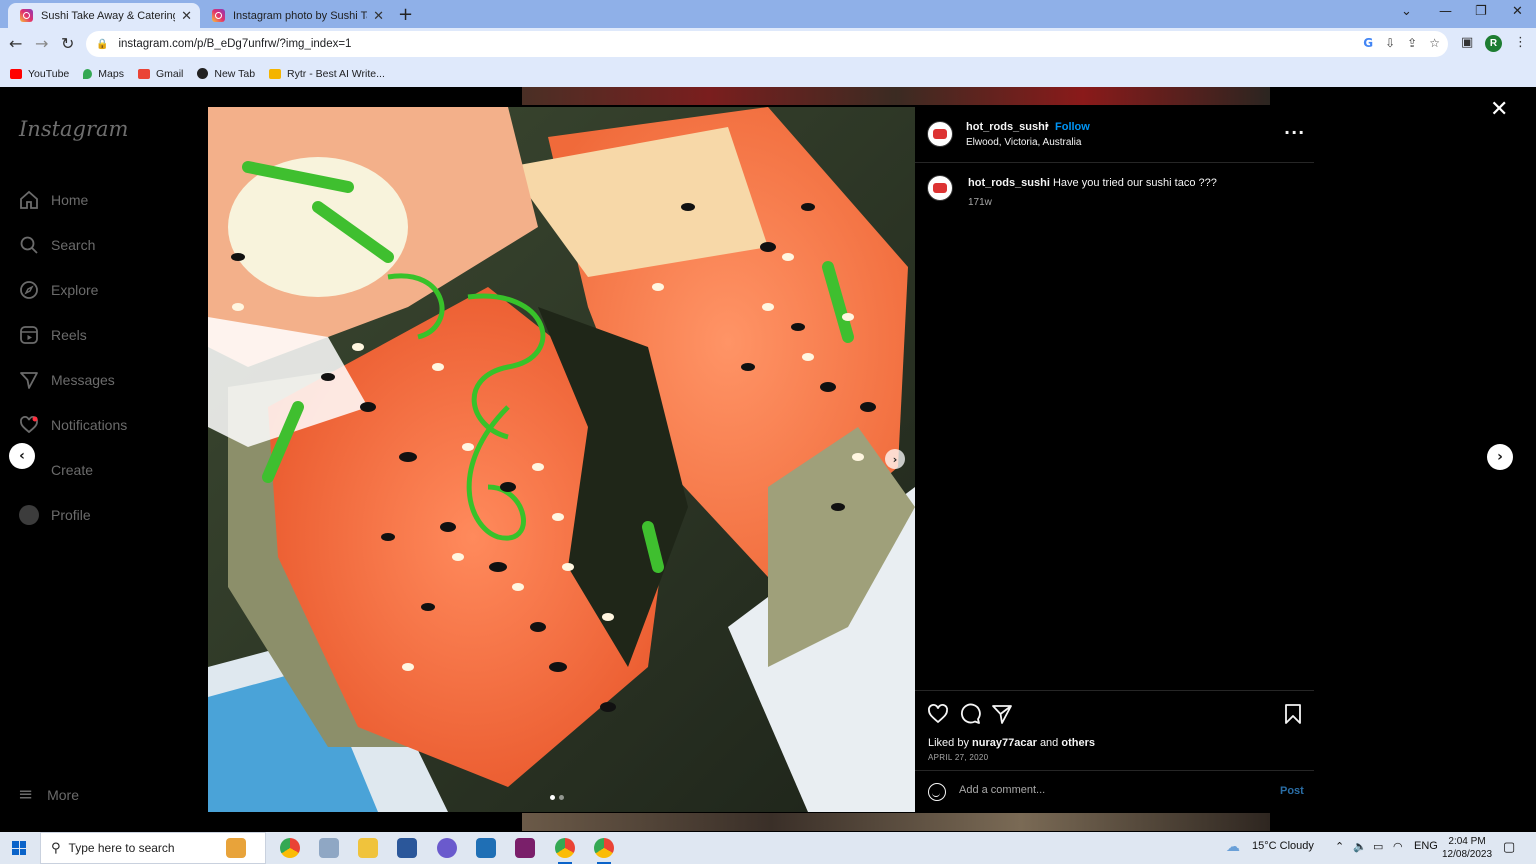 The width and height of the screenshot is (1536, 864). Describe the element at coordinates (73, 129) in the screenshot. I see `instagram-logo: Instagram` at that location.